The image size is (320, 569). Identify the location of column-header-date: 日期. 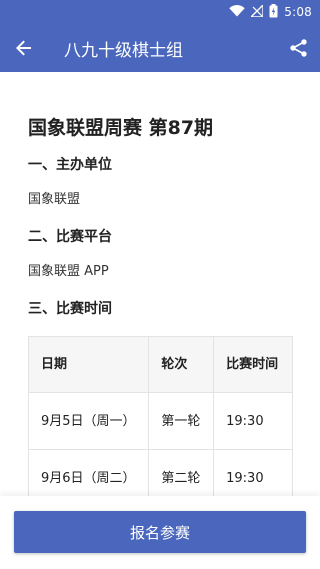
(88, 364).